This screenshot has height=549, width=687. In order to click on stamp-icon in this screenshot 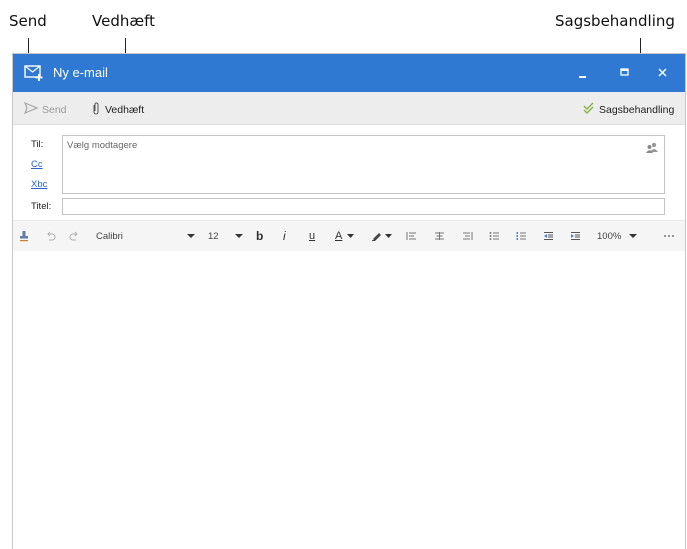, I will do `click(24, 236)`.